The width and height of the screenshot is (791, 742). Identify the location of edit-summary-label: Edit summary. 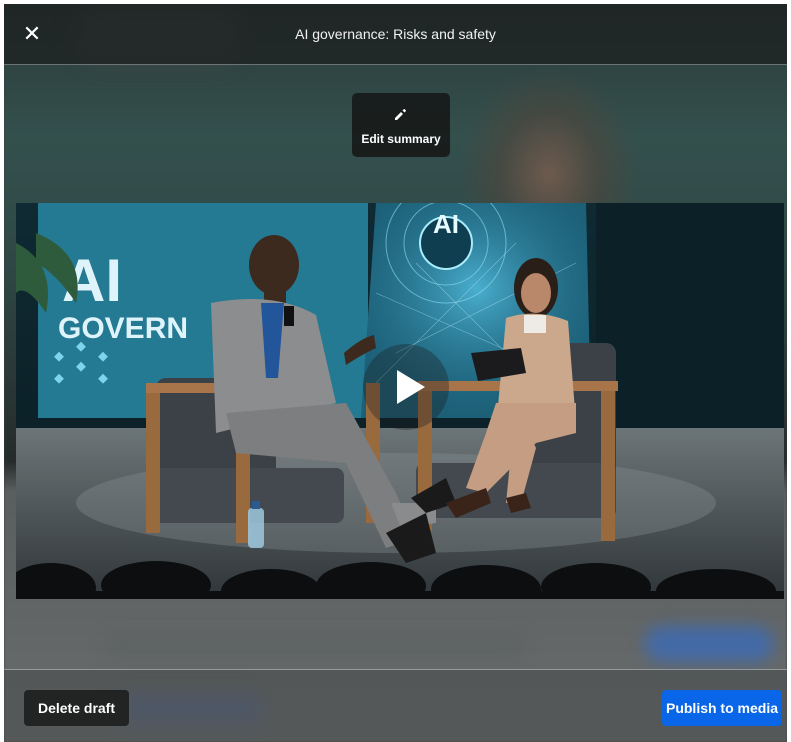
(401, 139).